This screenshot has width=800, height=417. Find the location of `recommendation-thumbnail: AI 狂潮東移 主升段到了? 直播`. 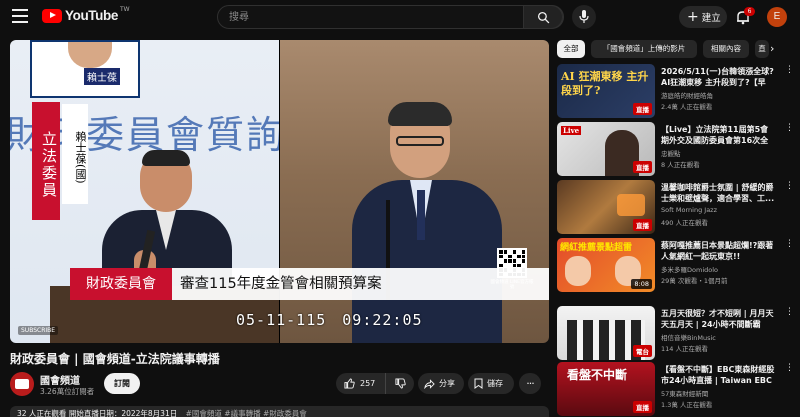

recommendation-thumbnail: AI 狂潮東移 主升段到了? 直播 is located at coordinates (606, 91).